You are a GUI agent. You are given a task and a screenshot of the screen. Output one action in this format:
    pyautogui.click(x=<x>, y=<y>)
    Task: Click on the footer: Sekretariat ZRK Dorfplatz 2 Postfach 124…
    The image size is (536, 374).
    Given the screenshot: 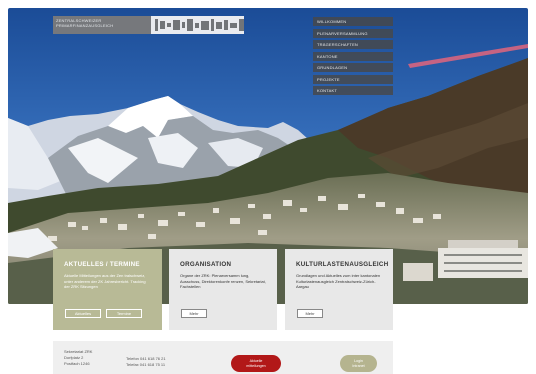 What is the action you would take?
    pyautogui.click(x=223, y=357)
    